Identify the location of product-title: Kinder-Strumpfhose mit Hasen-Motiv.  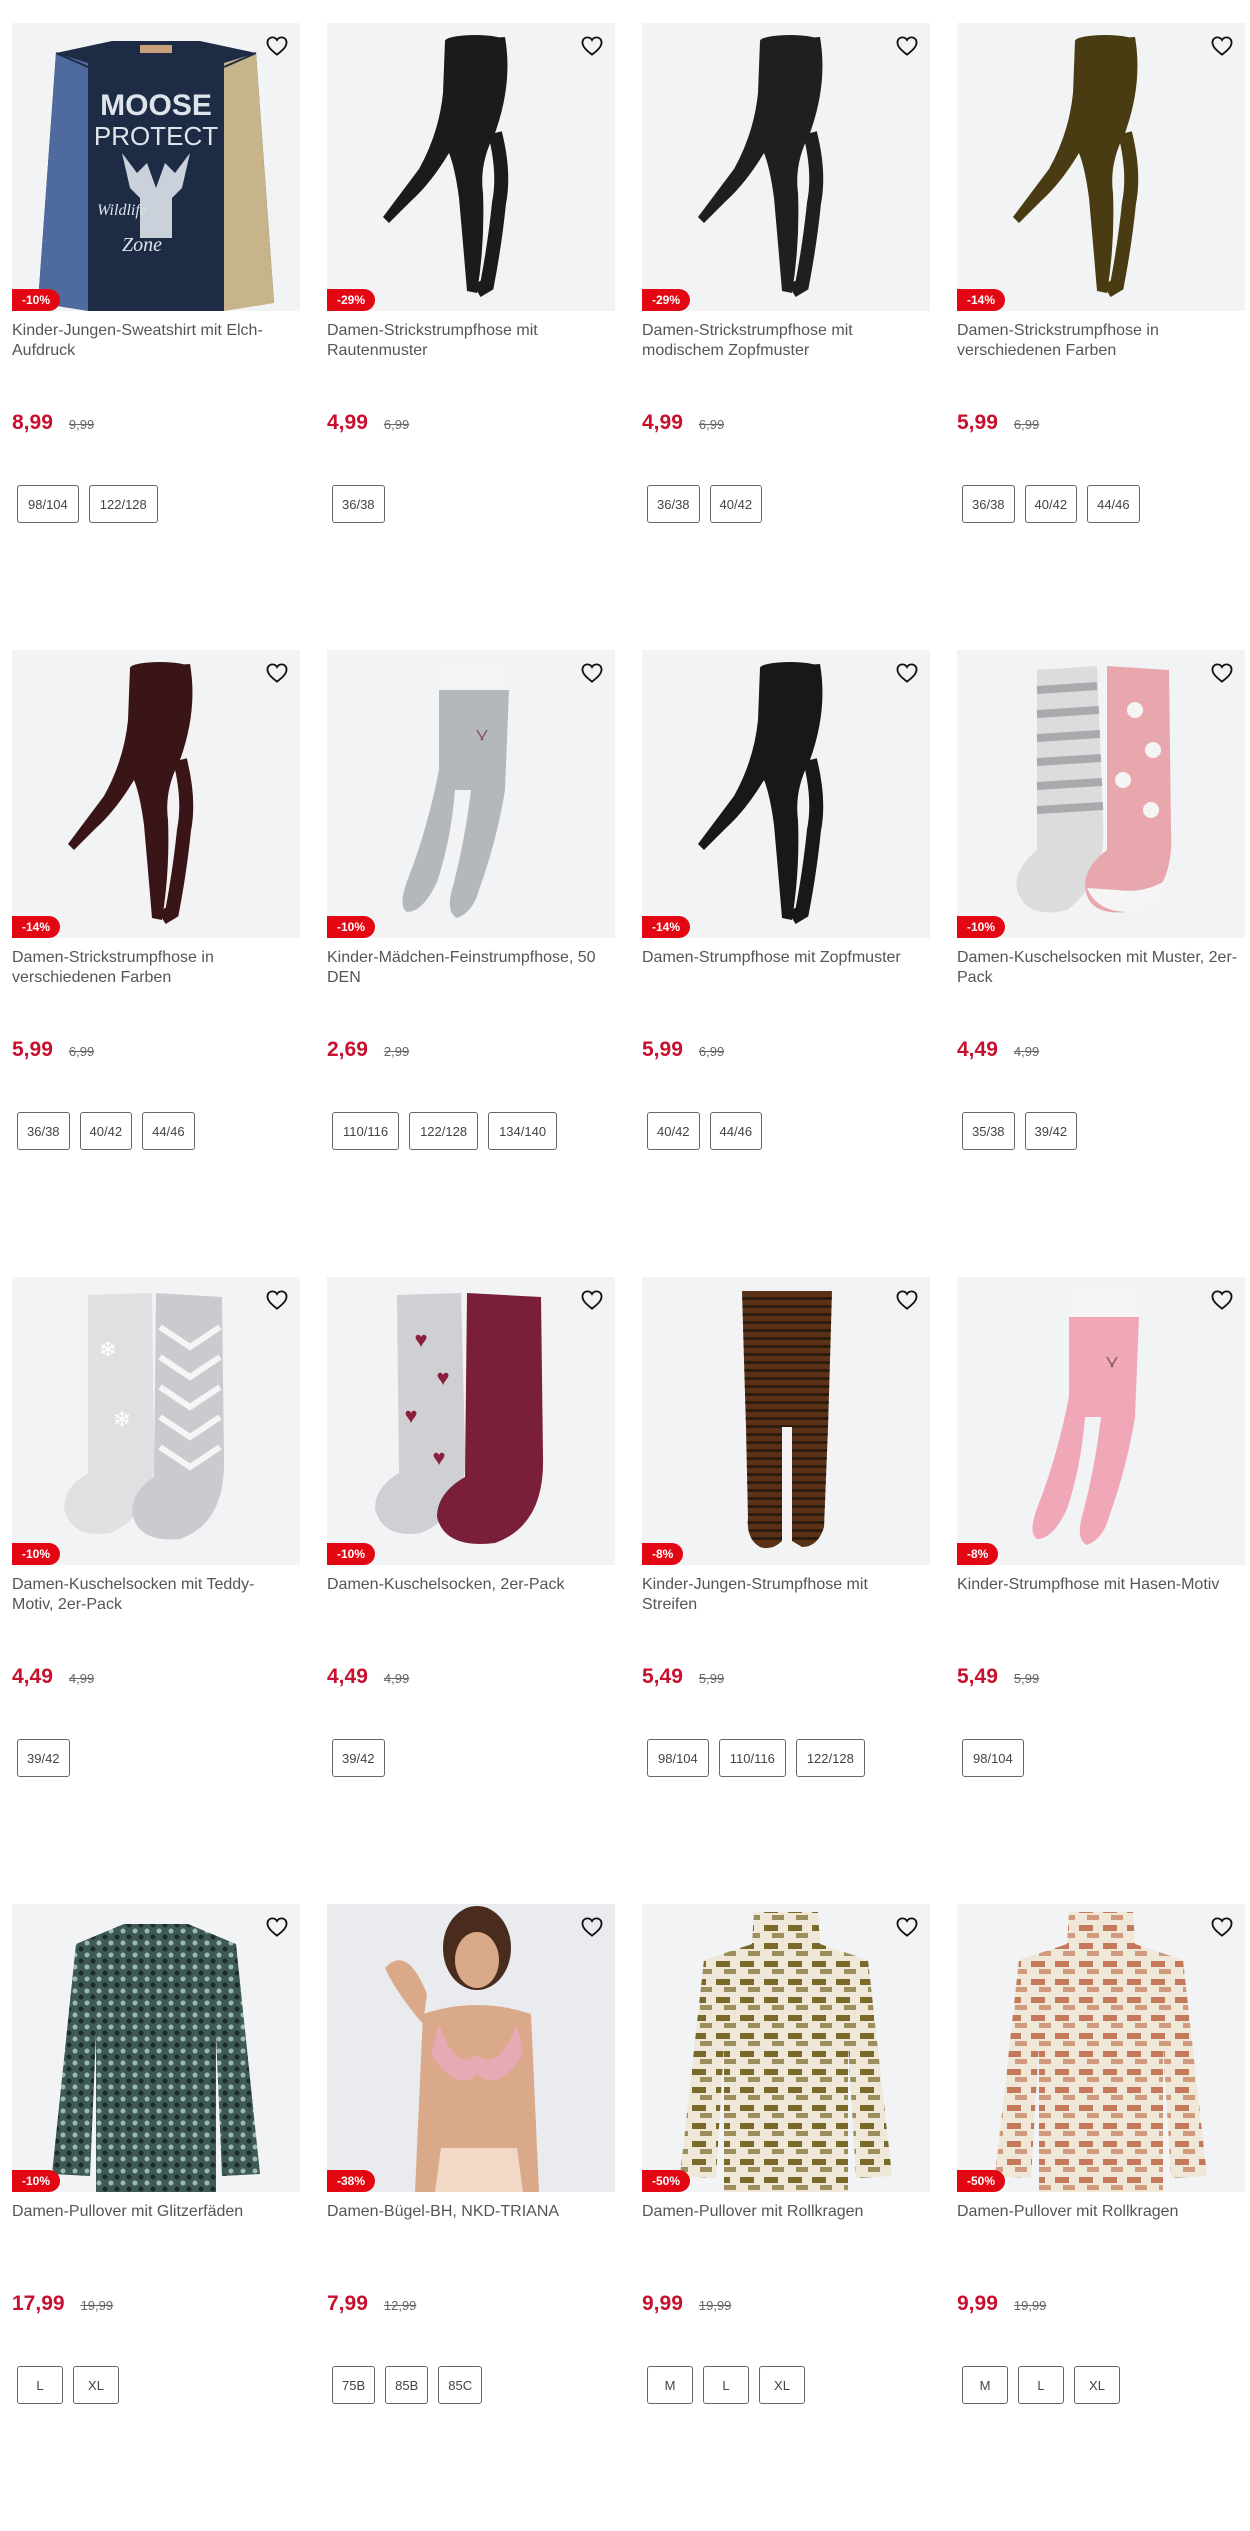
(1101, 1599).